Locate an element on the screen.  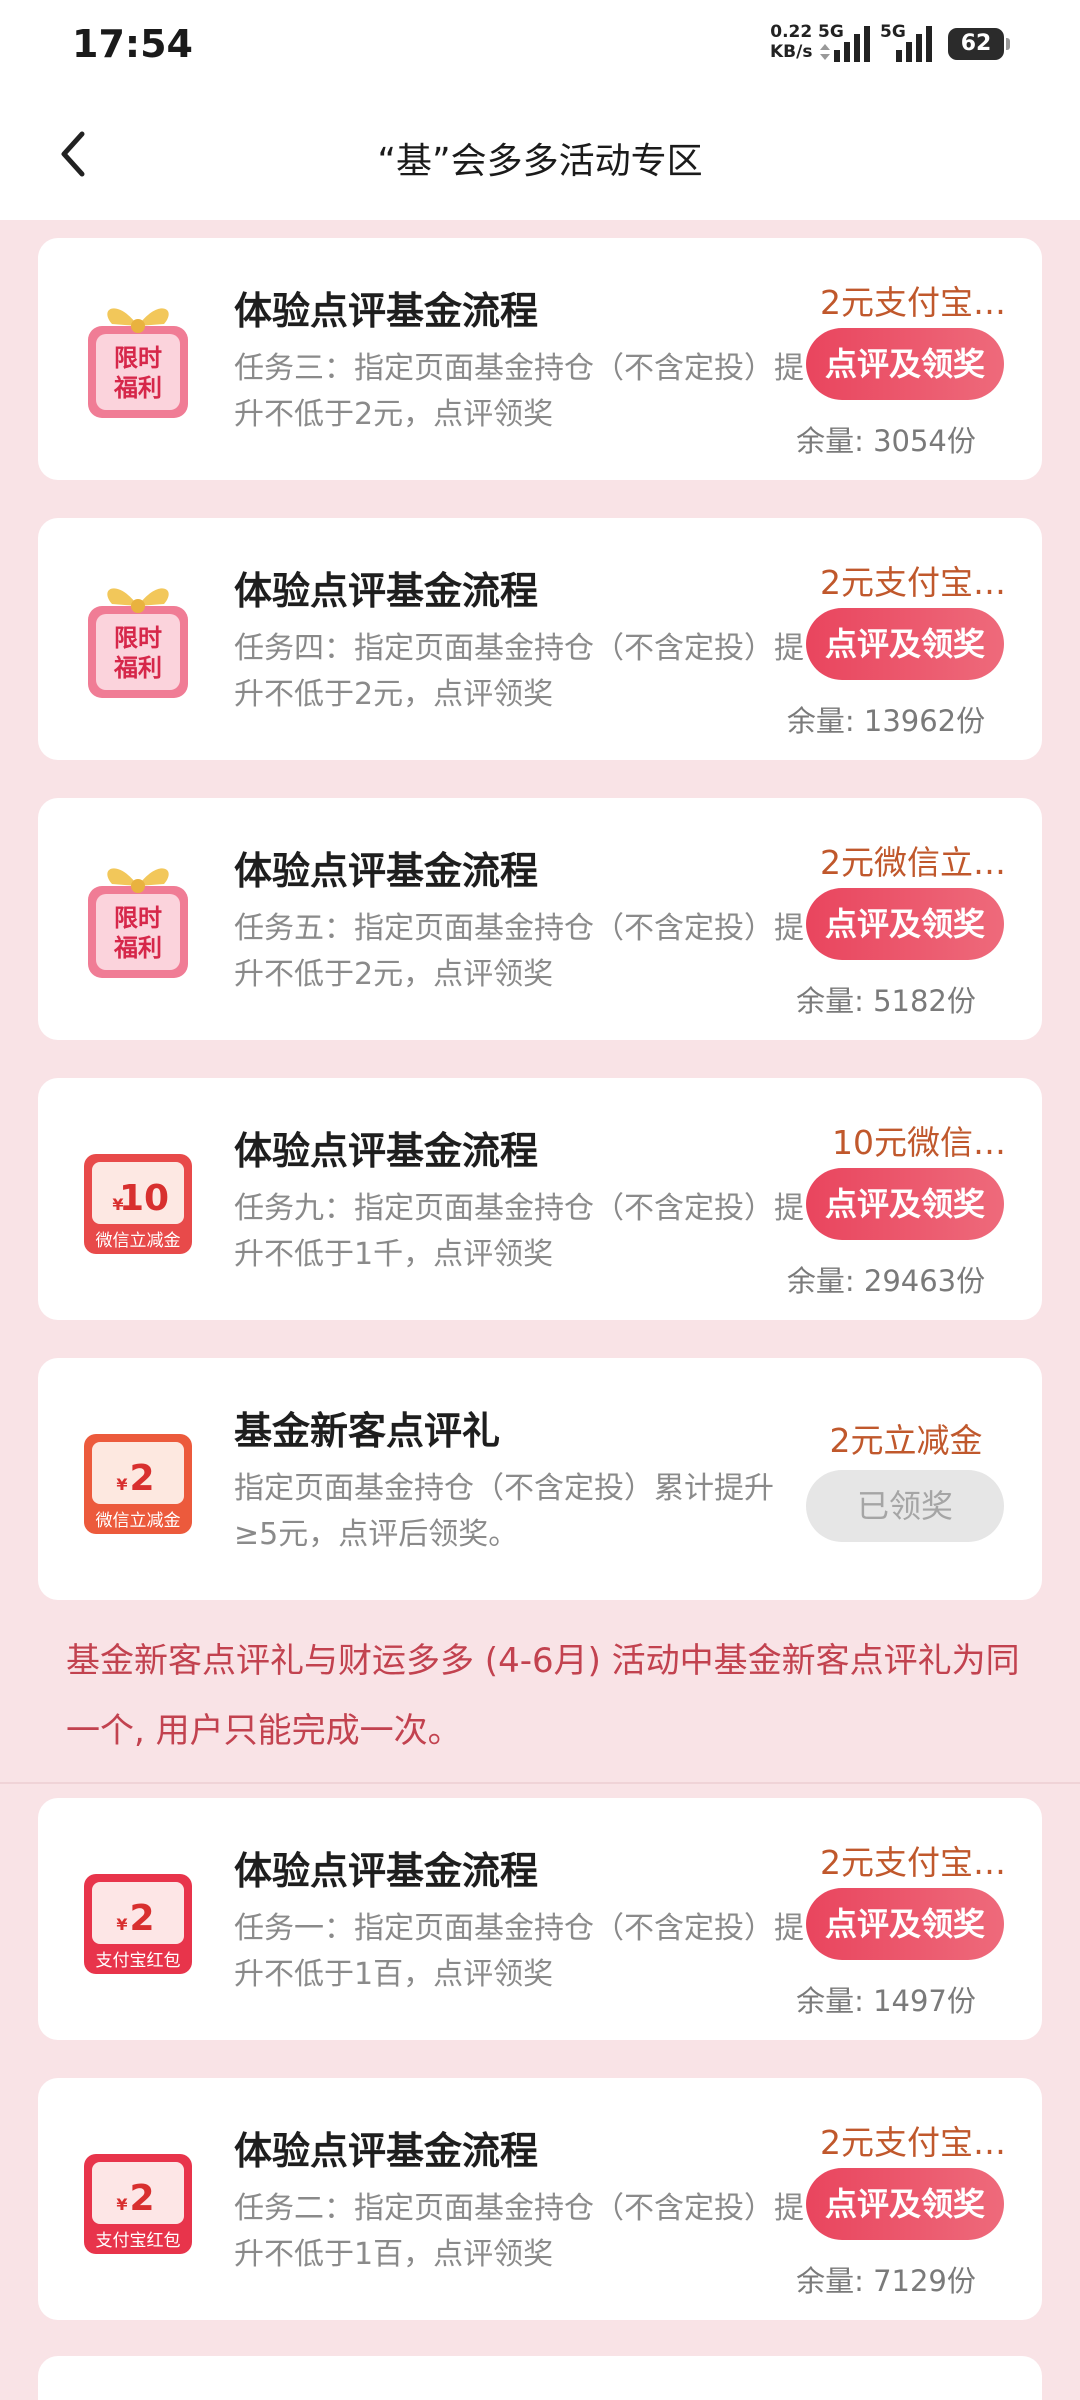
network-speed: 0.22 KB/s is located at coordinates (791, 42).